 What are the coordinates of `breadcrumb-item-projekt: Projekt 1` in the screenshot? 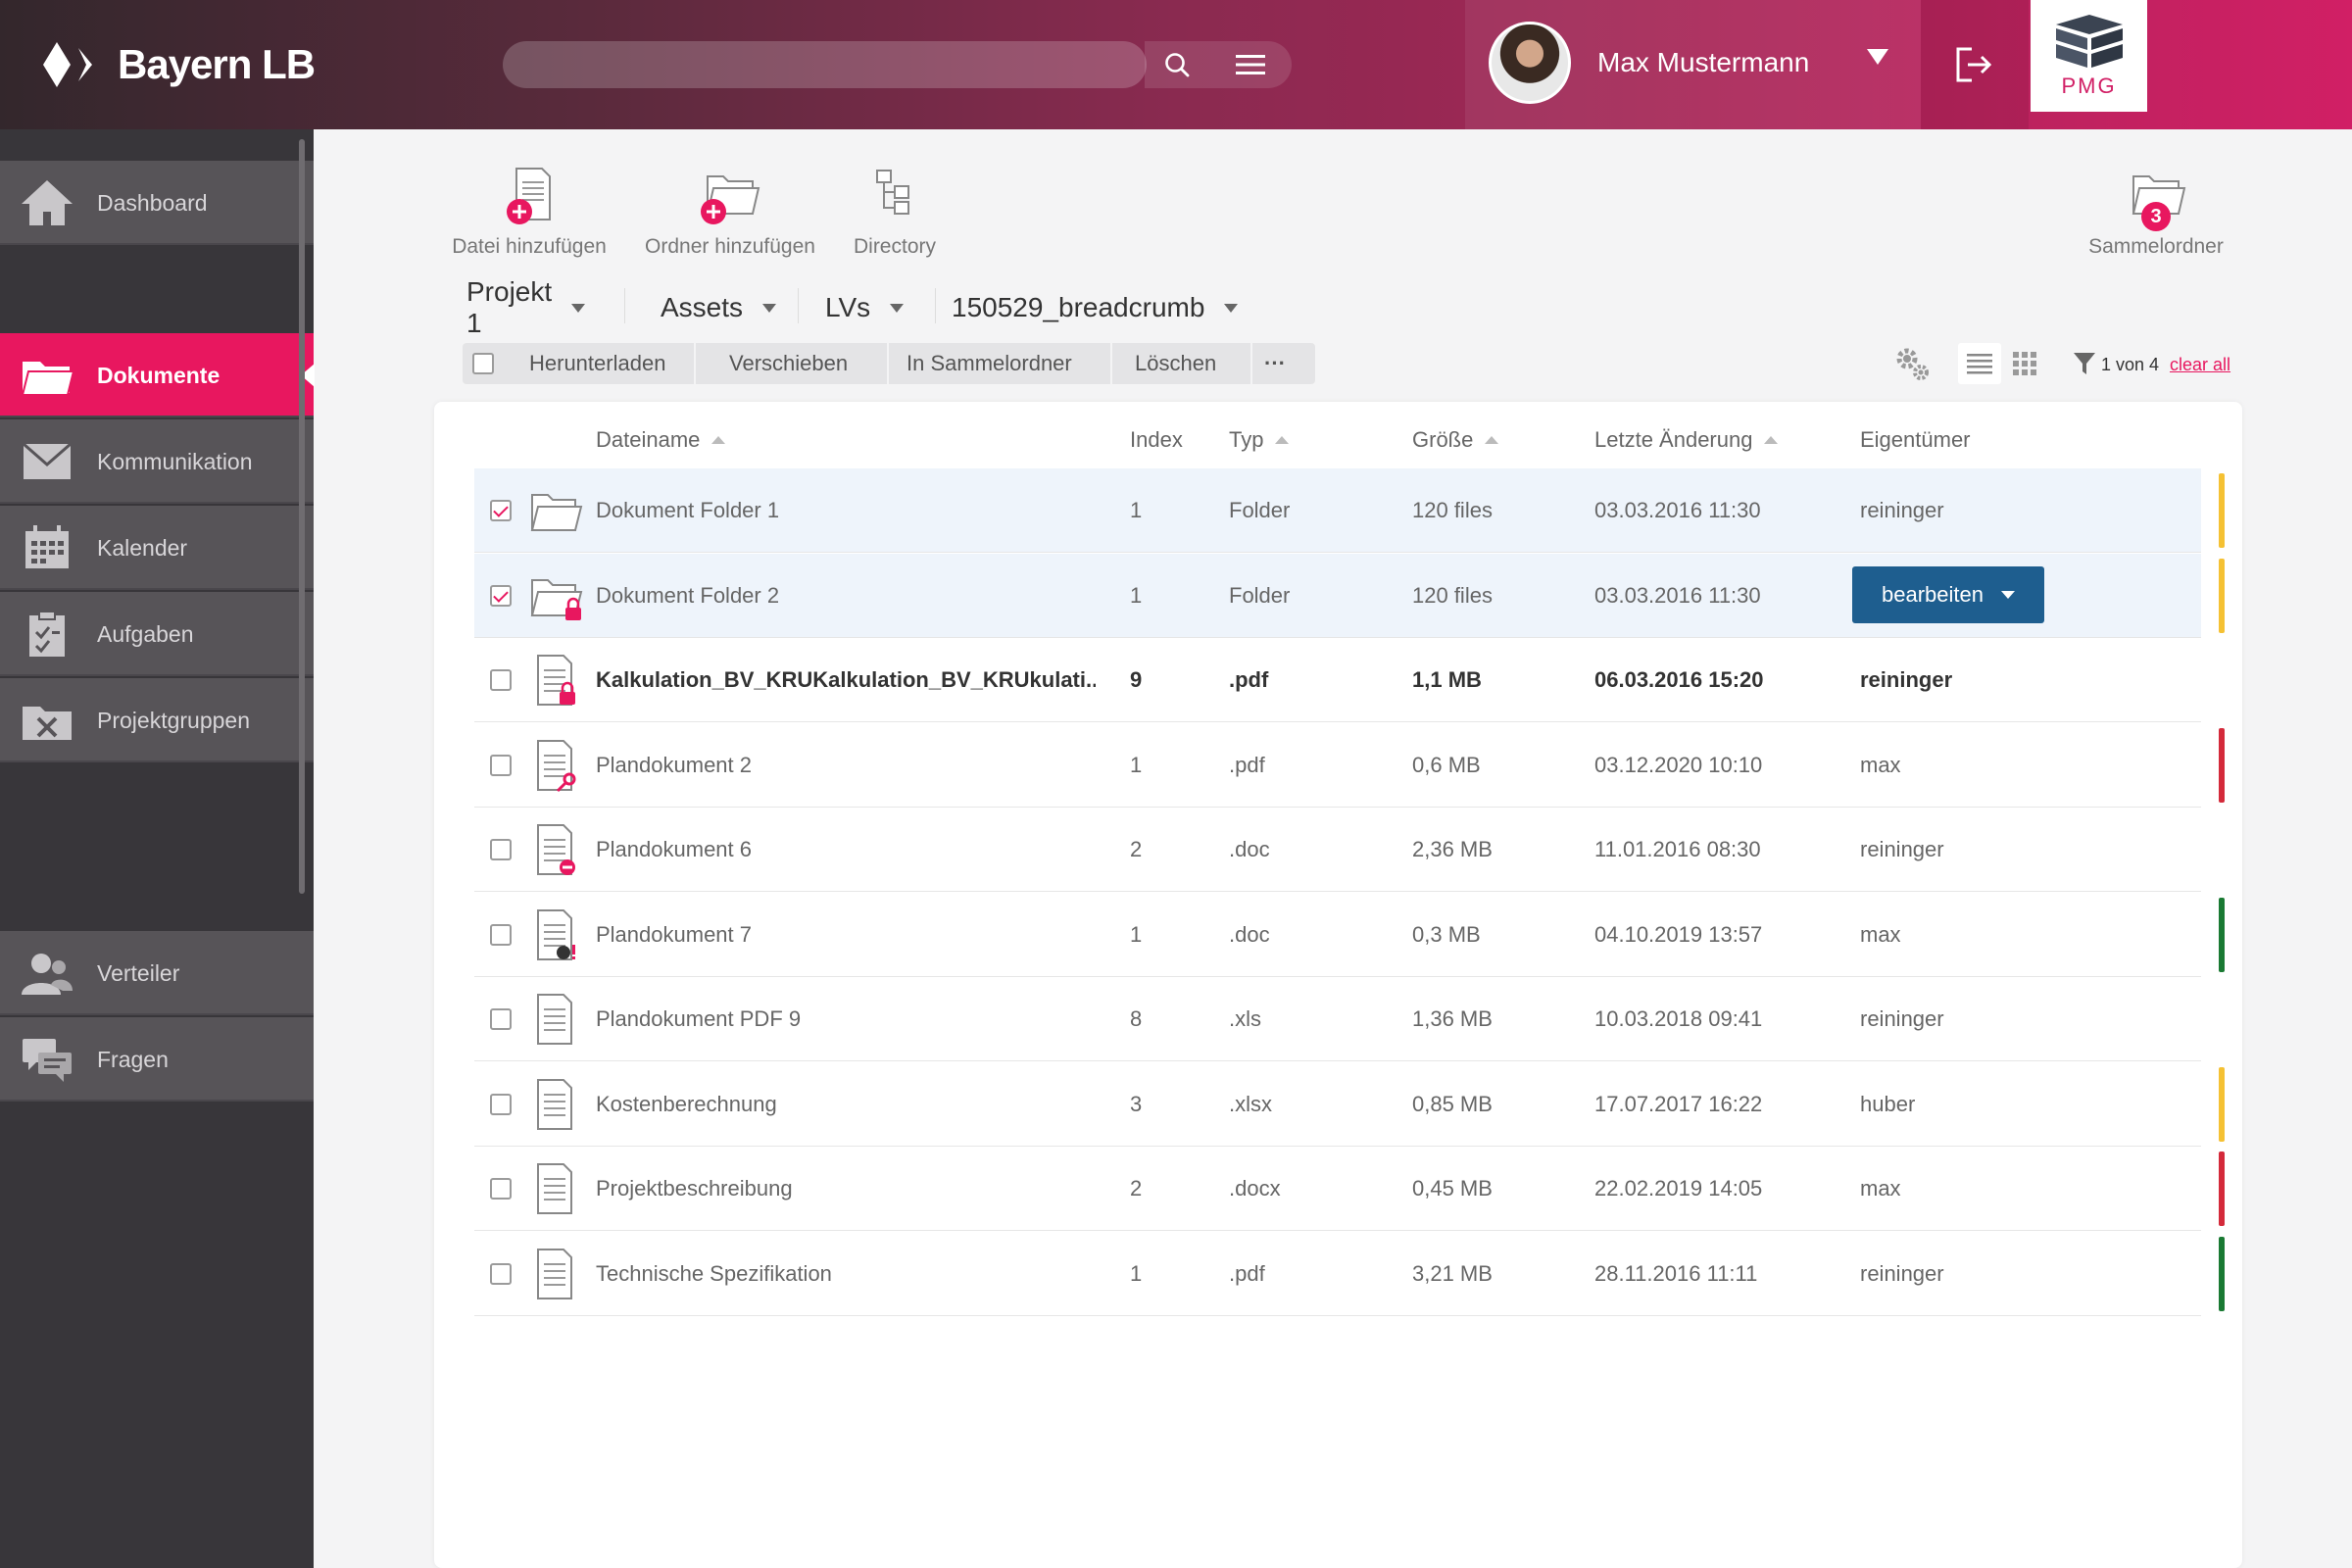 It's located at (526, 307).